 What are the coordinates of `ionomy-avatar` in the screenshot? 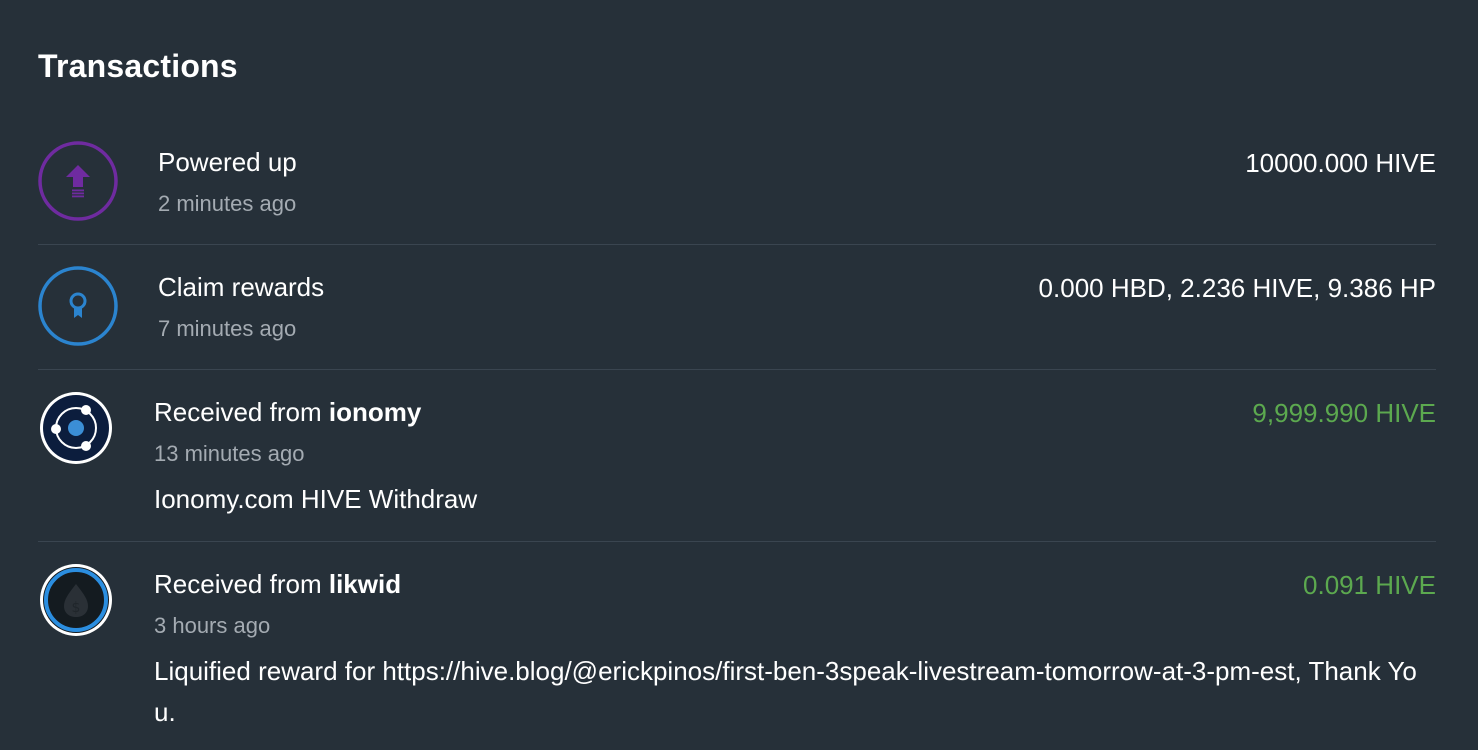 It's located at (77, 431).